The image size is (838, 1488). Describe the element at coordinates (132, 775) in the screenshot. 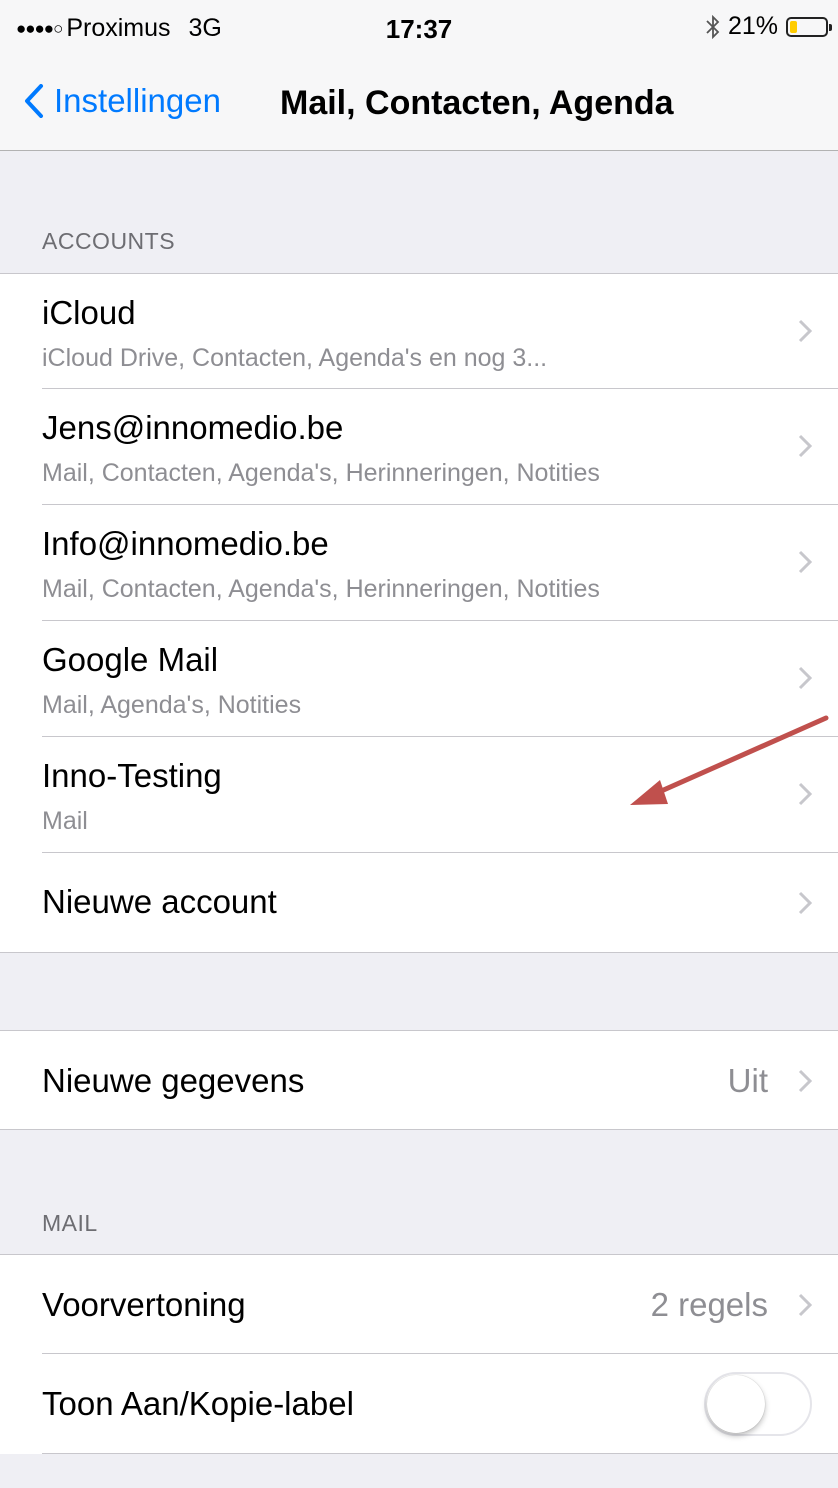

I see `account-title: Inno-Testing` at that location.